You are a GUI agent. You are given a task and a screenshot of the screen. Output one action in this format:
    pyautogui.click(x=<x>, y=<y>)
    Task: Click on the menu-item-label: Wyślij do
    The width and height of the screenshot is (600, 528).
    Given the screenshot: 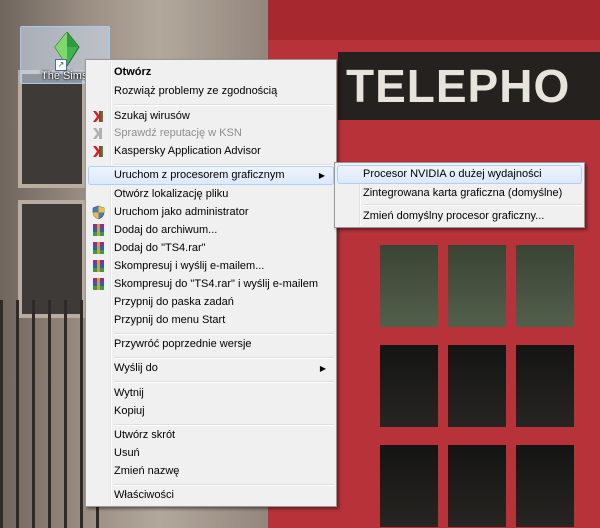 What is the action you would take?
    pyautogui.click(x=136, y=368)
    